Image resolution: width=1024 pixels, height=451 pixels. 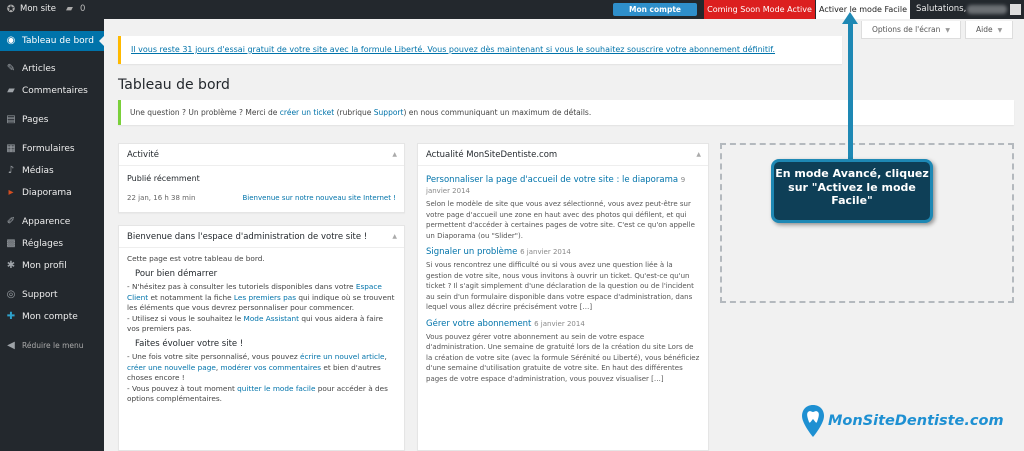 I want to click on sidebar-item-label: Mon profil, so click(x=44, y=266).